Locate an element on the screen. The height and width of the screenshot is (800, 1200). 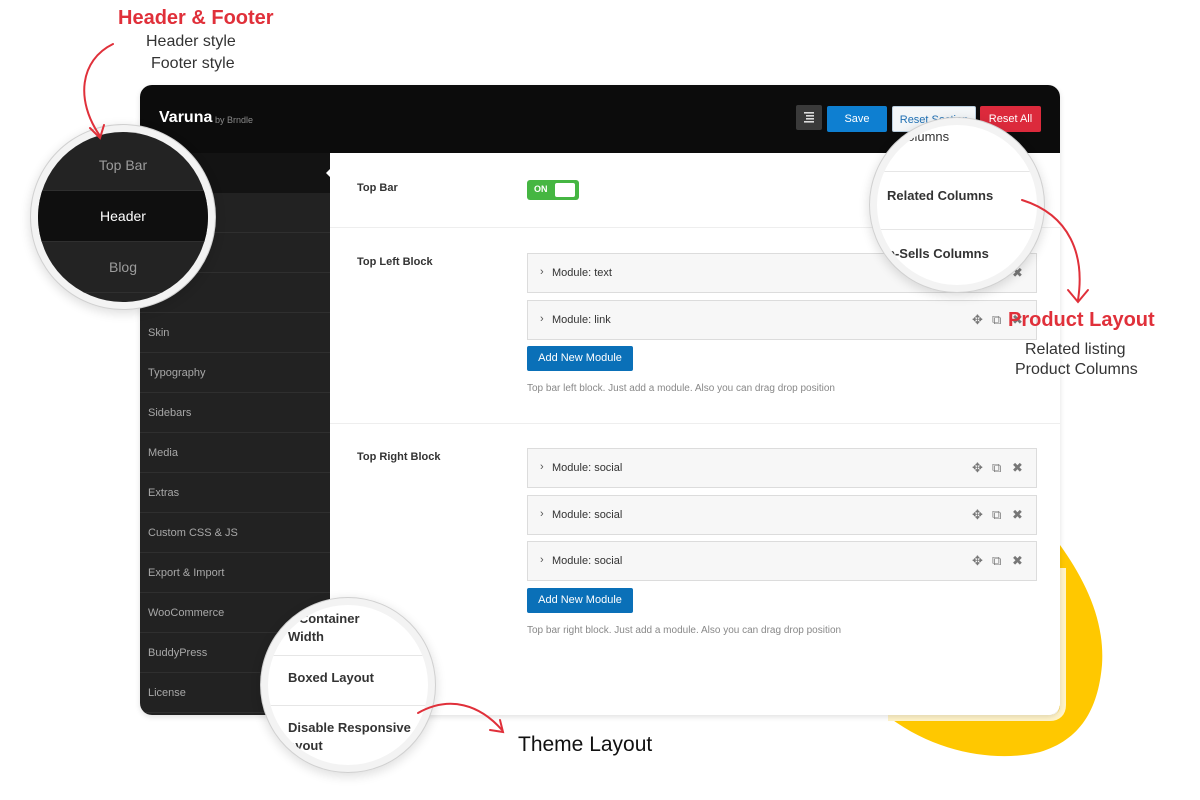
zoom-item-disable-responsive: Disable Responsive is located at coordinates (349, 727).